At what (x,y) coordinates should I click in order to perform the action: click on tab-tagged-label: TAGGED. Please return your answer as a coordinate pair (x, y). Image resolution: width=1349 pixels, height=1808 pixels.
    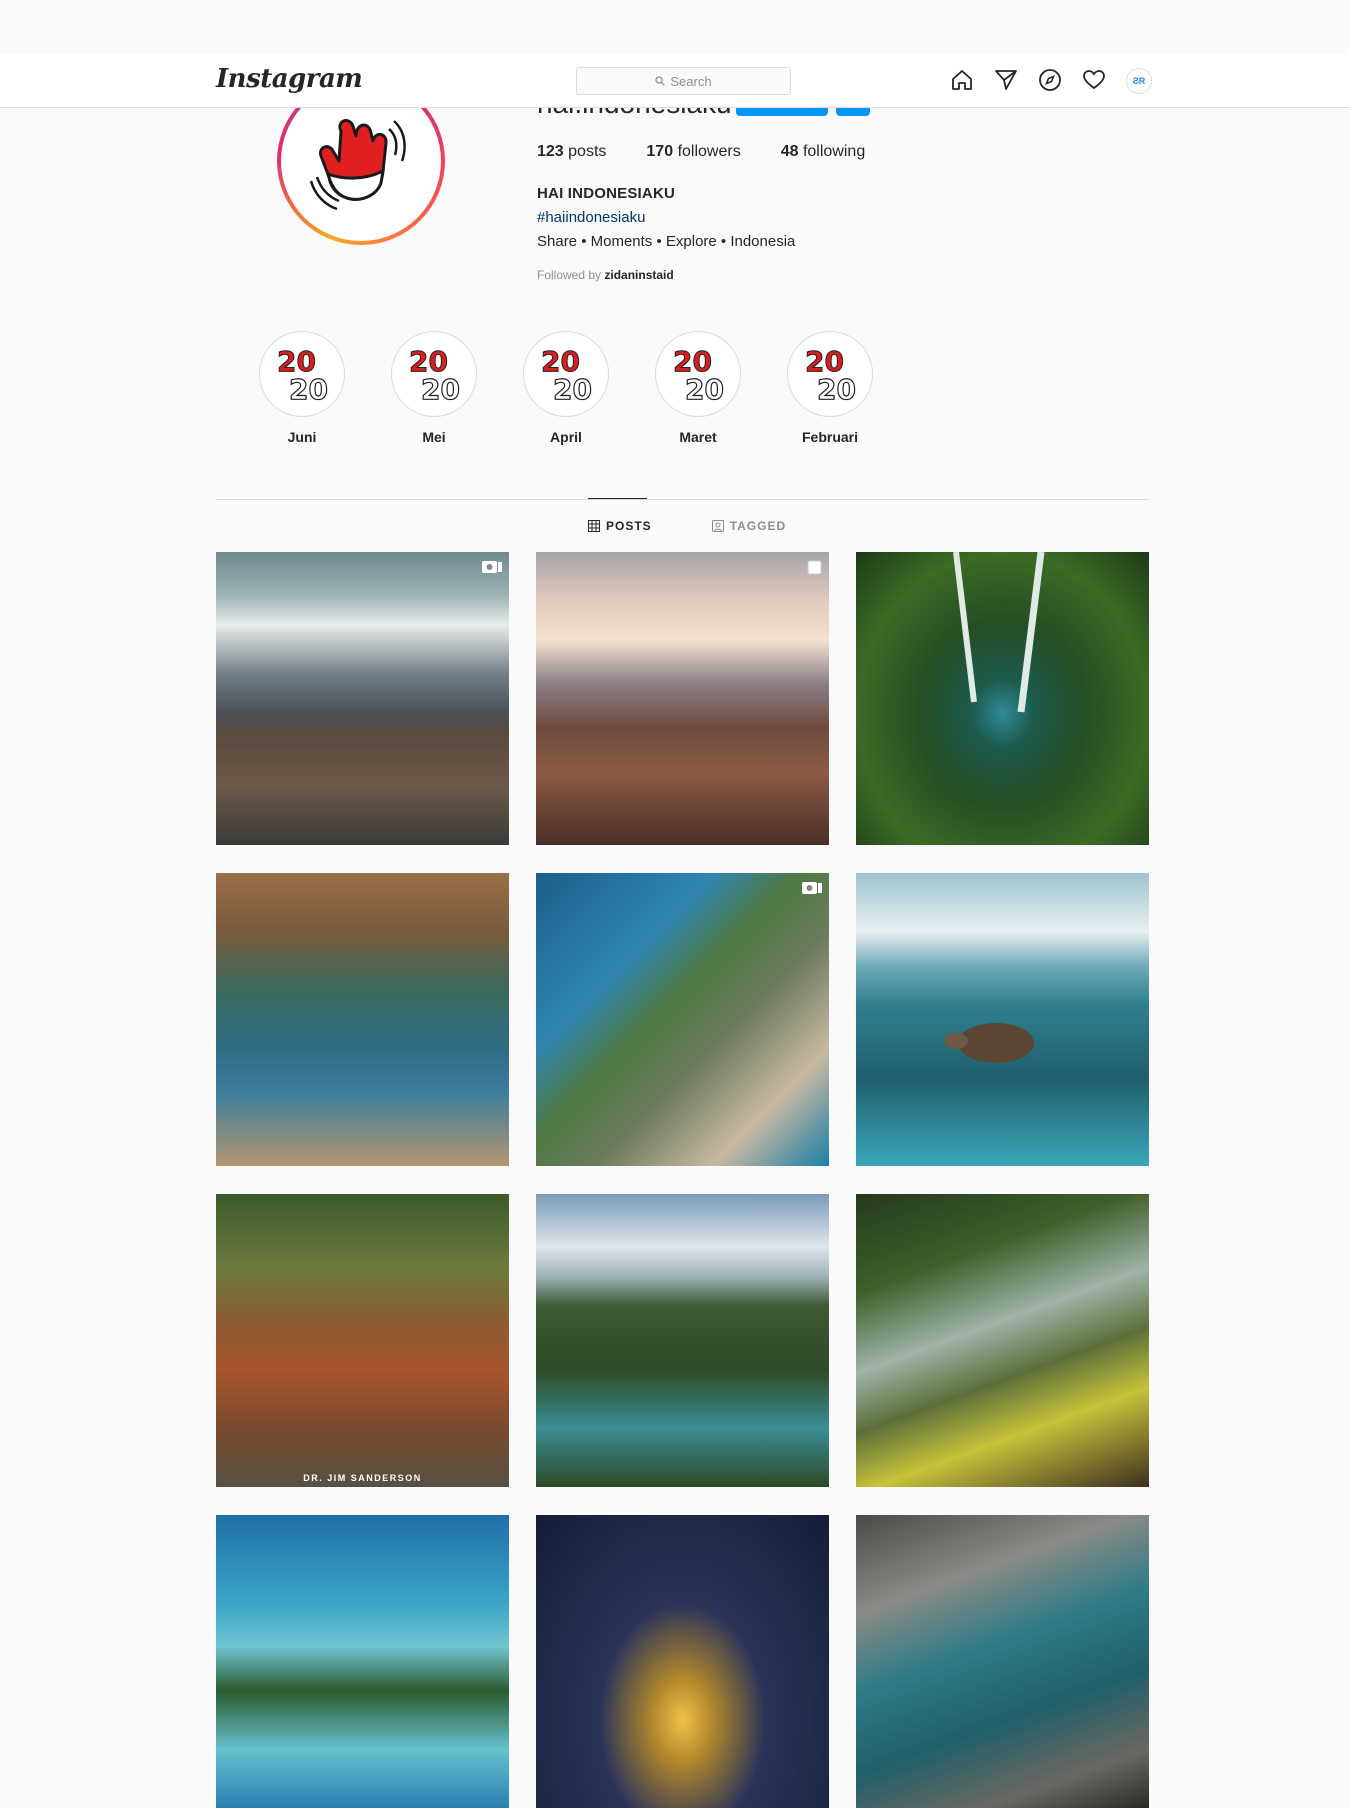
    Looking at the image, I should click on (758, 526).